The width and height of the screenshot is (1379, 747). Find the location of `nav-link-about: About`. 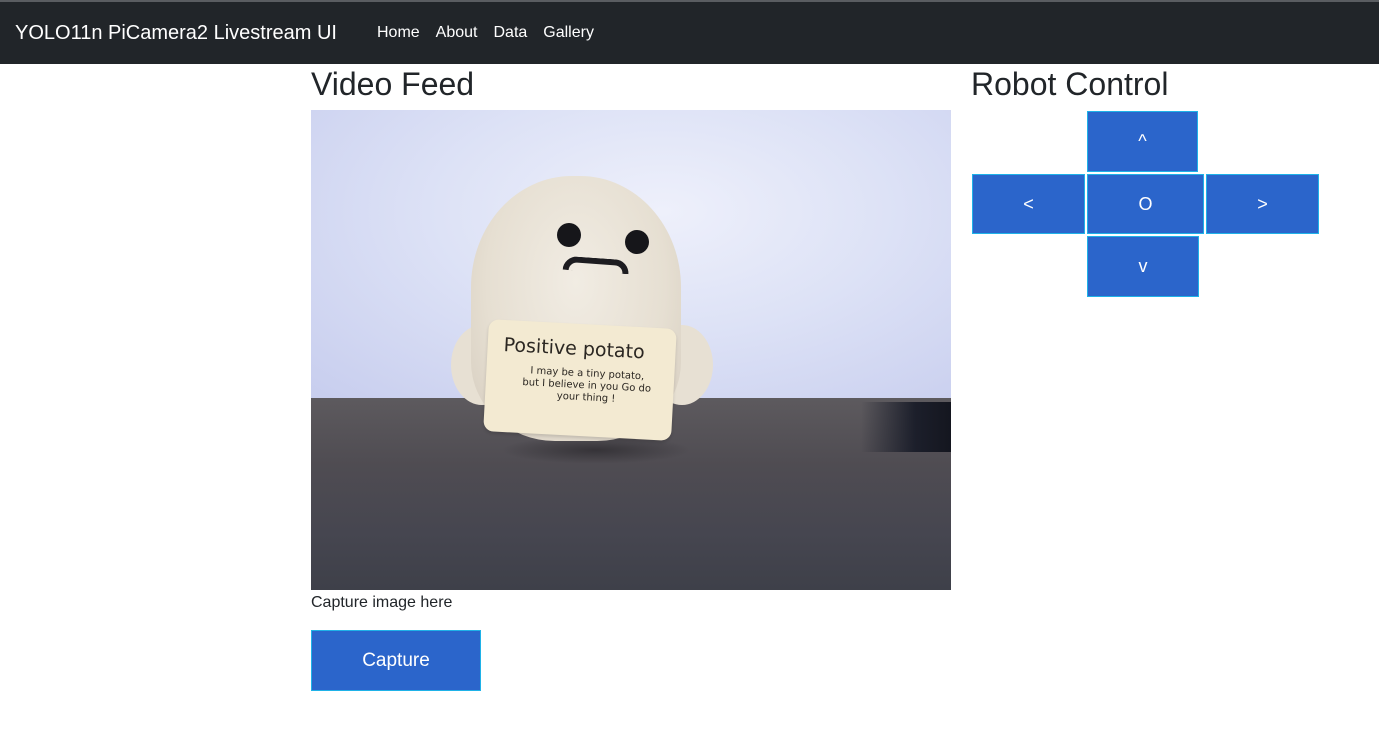

nav-link-about: About is located at coordinates (457, 33).